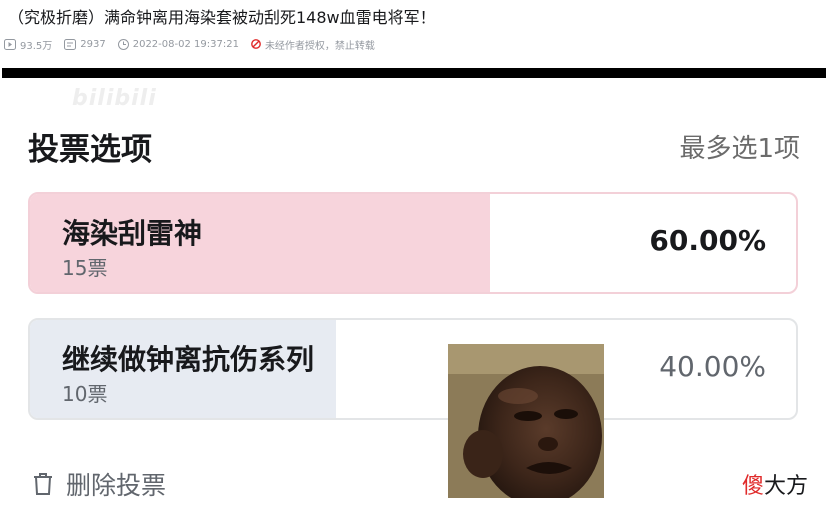 The height and width of the screenshot is (521, 830). What do you see at coordinates (116, 485) in the screenshot?
I see `delete-vote-label: 删除投票` at bounding box center [116, 485].